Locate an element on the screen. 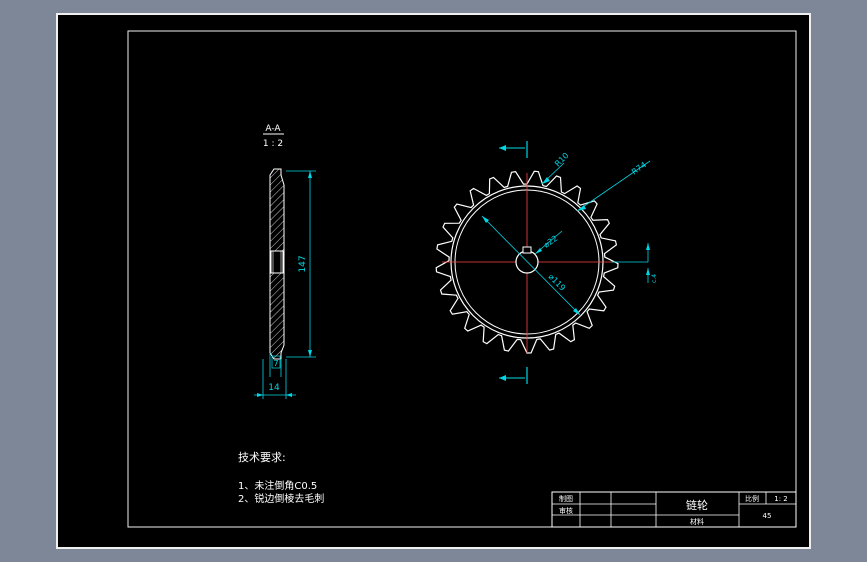 Image resolution: width=867 pixels, height=562 pixels. note-item-2: 2、锐边倒棱去毛刺 is located at coordinates (281, 498).